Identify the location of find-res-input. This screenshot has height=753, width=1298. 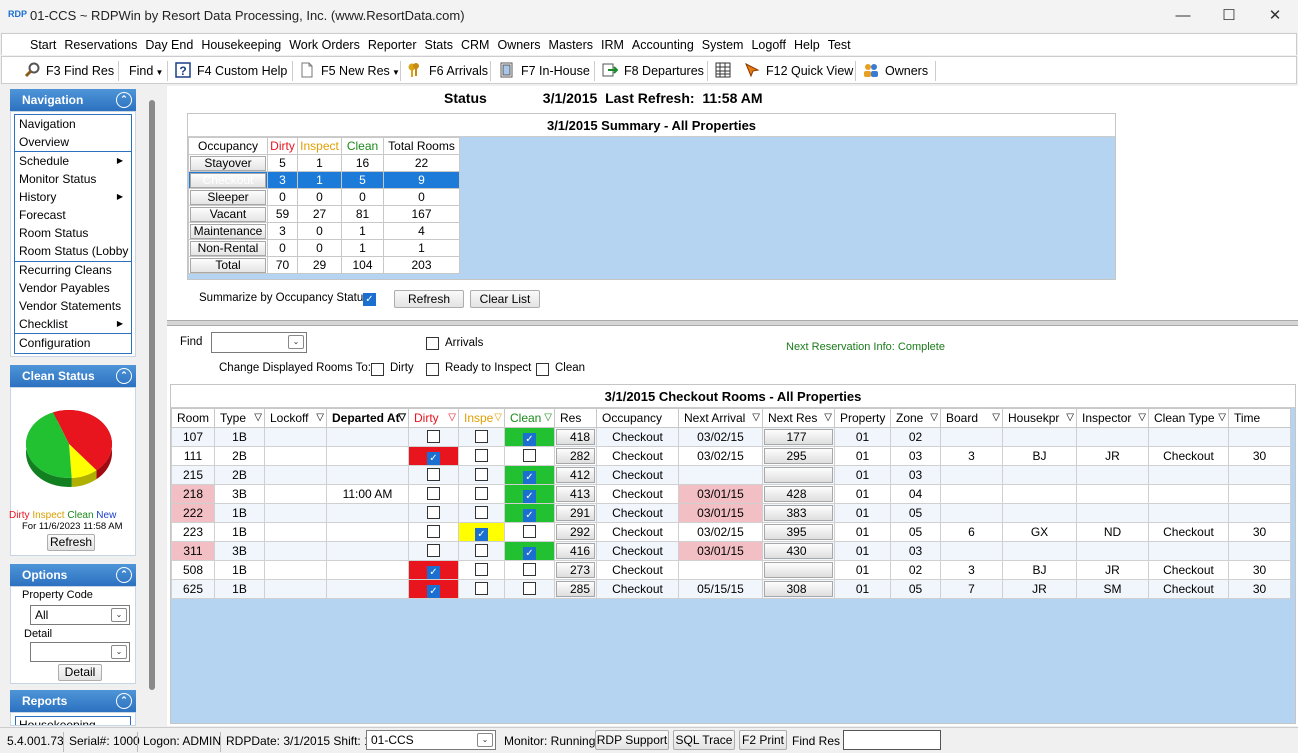
(892, 740).